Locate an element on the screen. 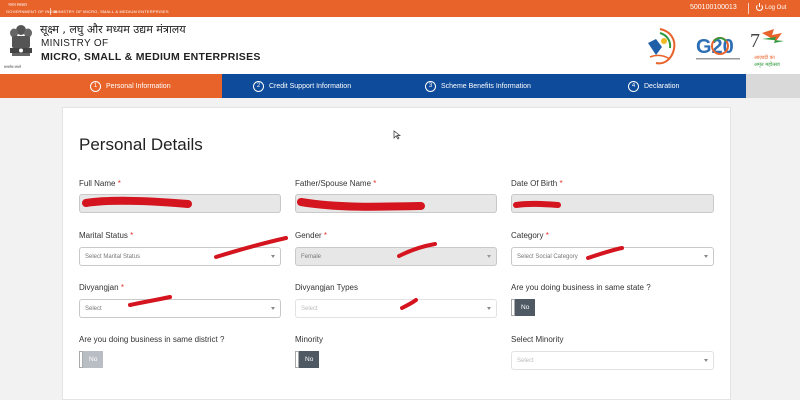 This screenshot has width=800, height=400. gender-label: Gender * is located at coordinates (311, 235).